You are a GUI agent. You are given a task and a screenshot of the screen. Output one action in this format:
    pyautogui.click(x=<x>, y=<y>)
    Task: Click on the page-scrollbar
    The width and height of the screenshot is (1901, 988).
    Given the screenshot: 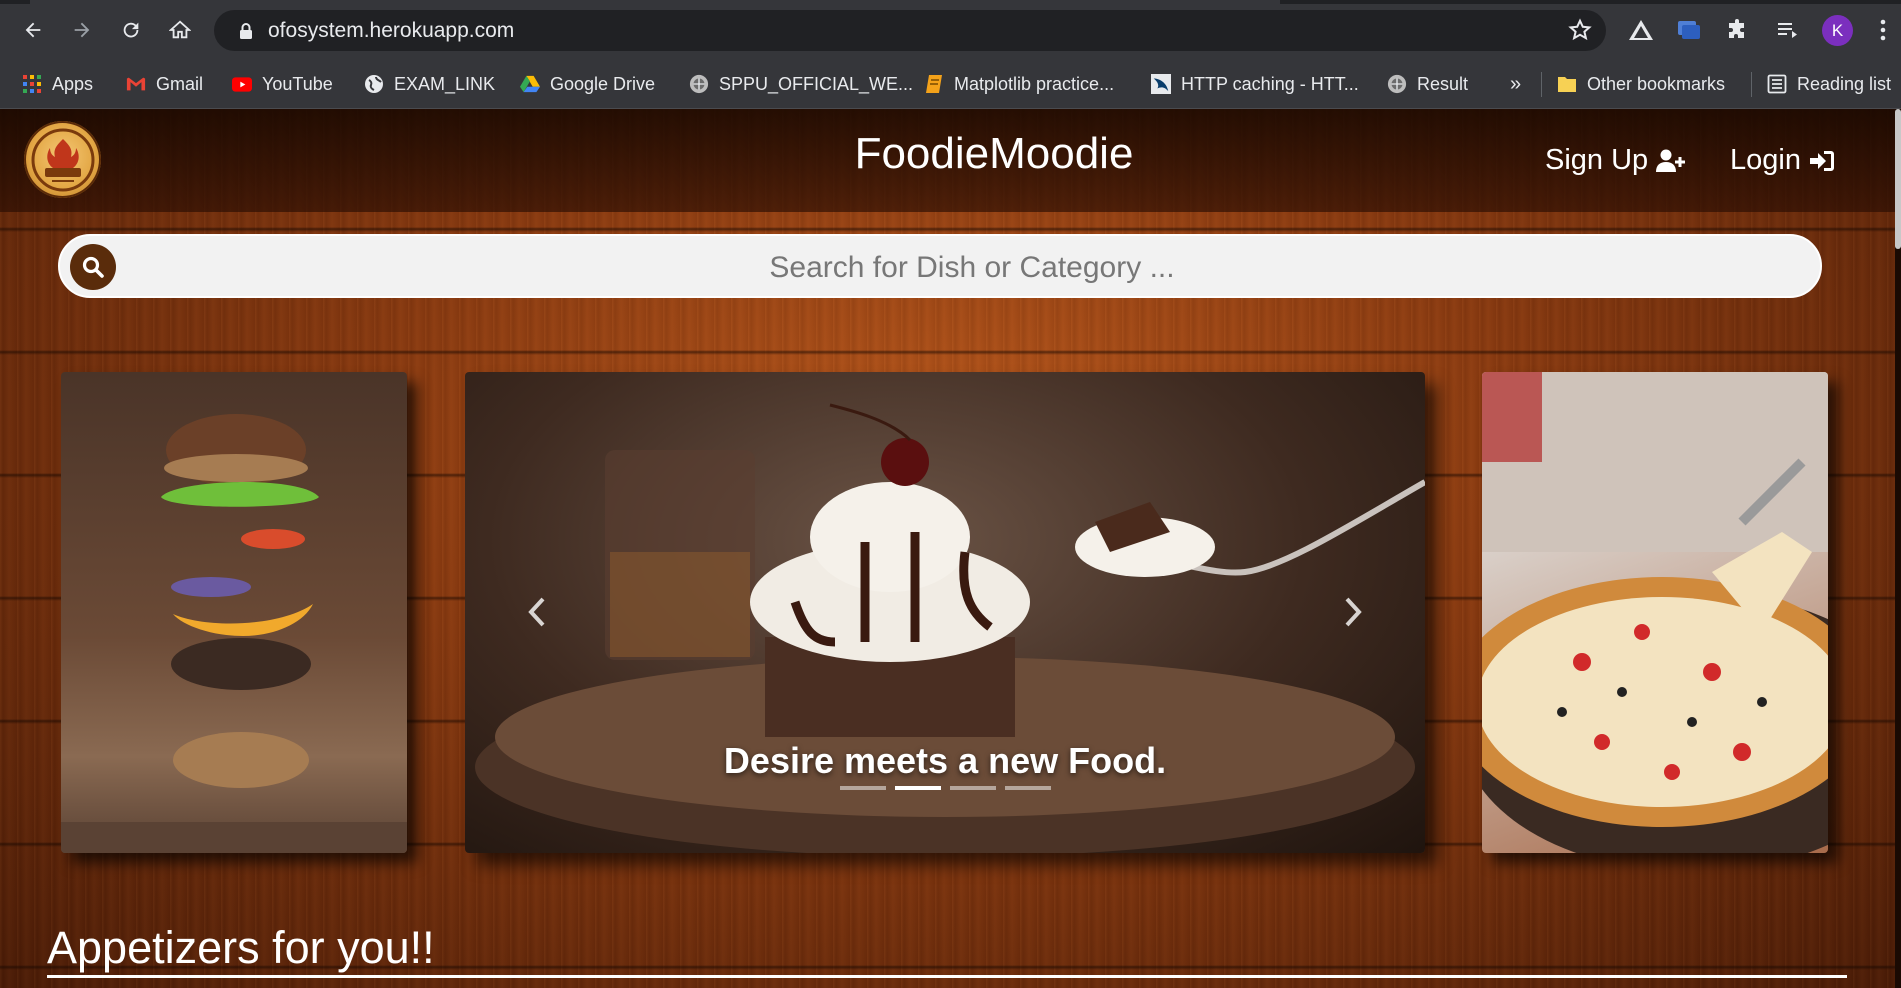 What is the action you would take?
    pyautogui.click(x=1898, y=548)
    